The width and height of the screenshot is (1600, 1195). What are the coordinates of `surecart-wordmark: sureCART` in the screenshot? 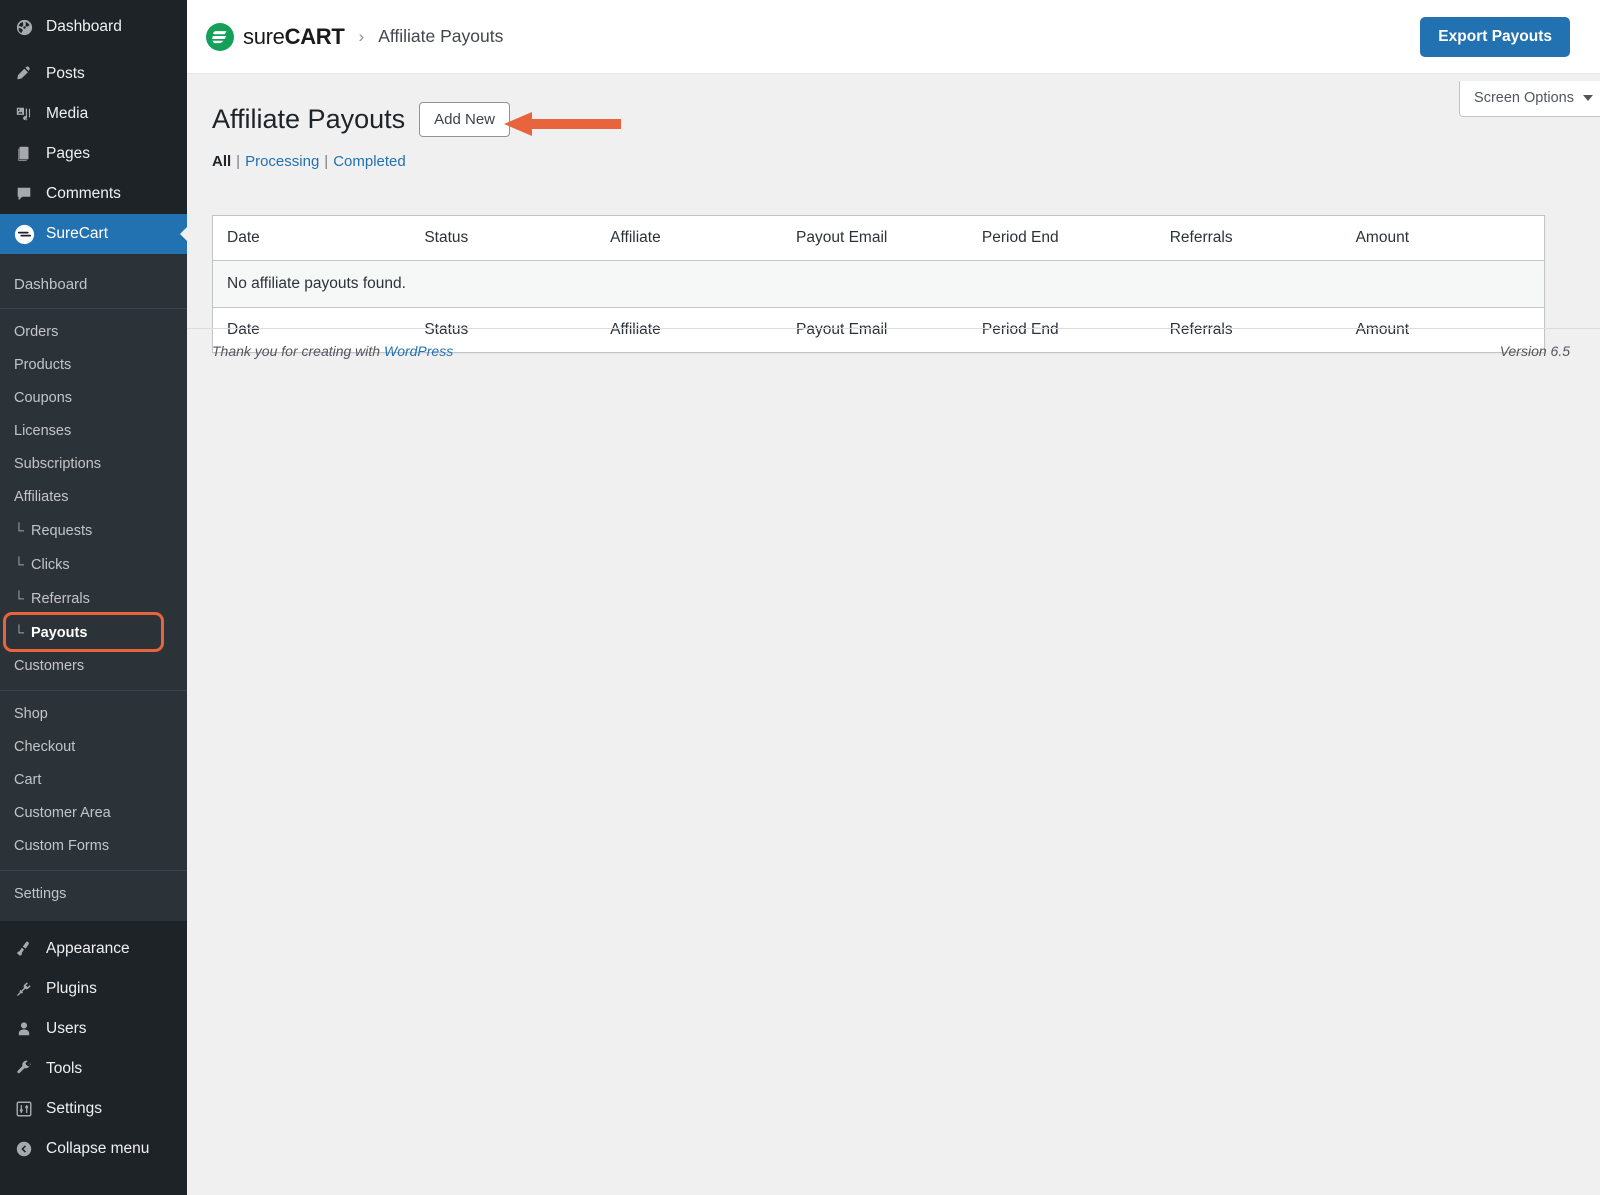 It's located at (294, 37).